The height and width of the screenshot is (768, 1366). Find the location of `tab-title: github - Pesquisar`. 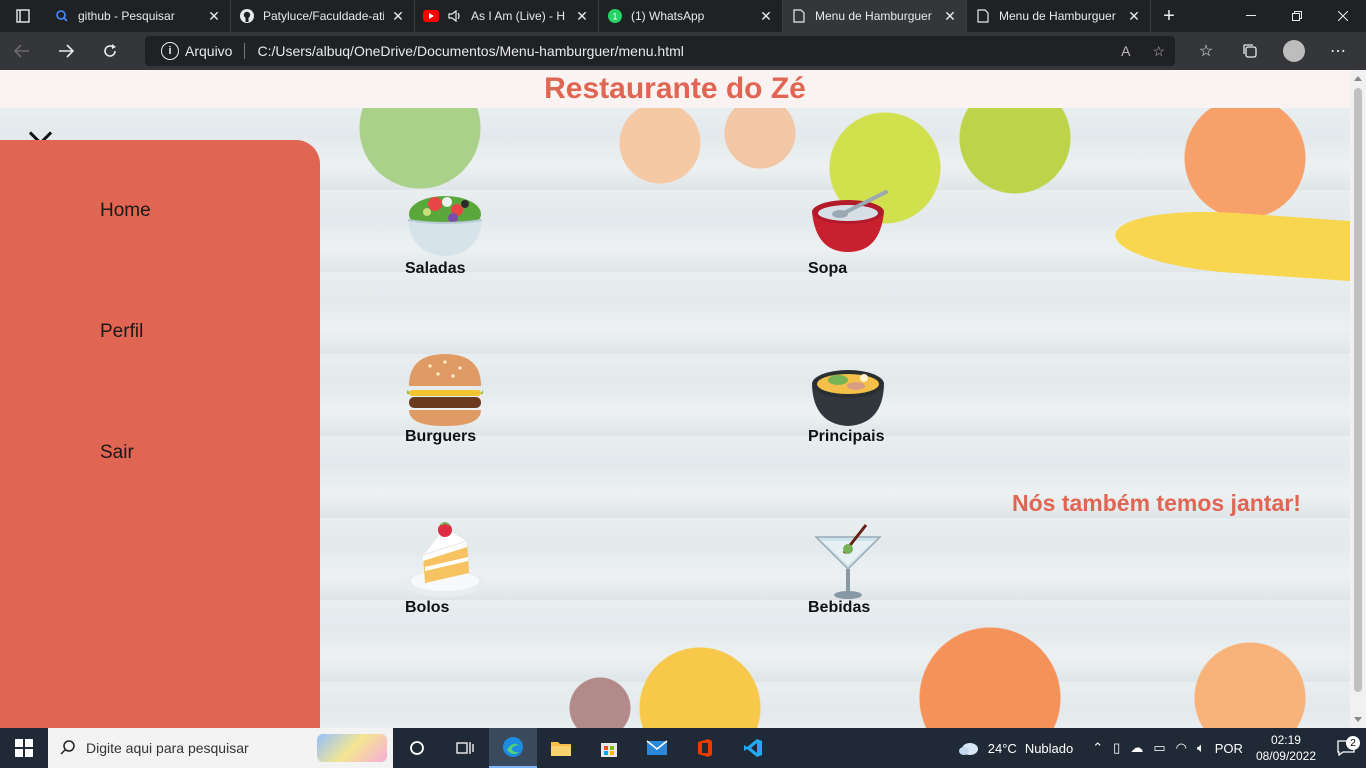

tab-title: github - Pesquisar is located at coordinates (126, 16).